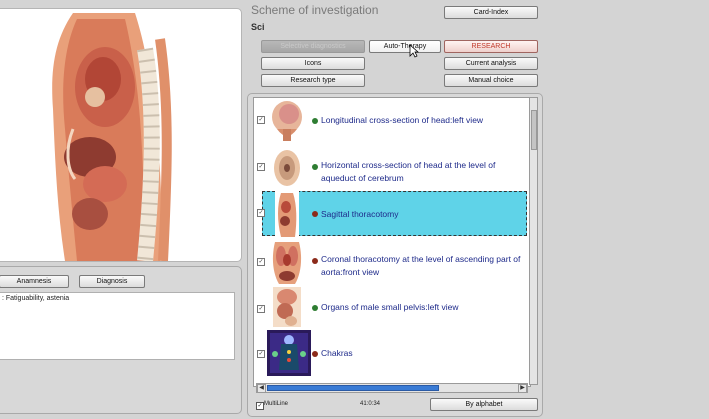  Describe the element at coordinates (117, 326) in the screenshot. I see `notes-area: : Fatiguability, astenia` at that location.